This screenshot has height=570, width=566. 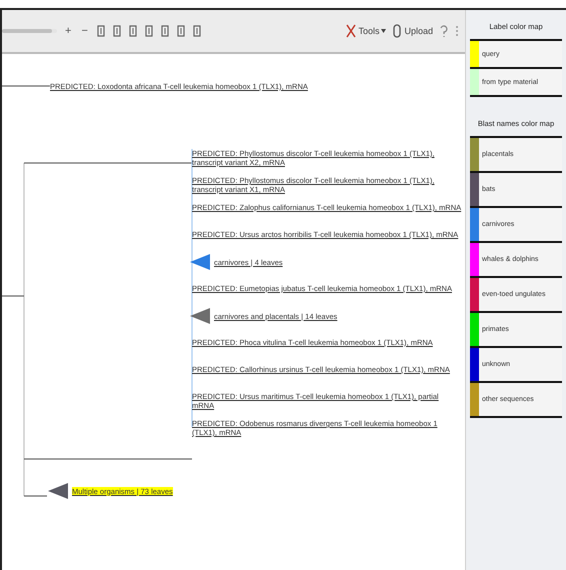 What do you see at coordinates (84, 31) in the screenshot?
I see `zoom-button: −` at bounding box center [84, 31].